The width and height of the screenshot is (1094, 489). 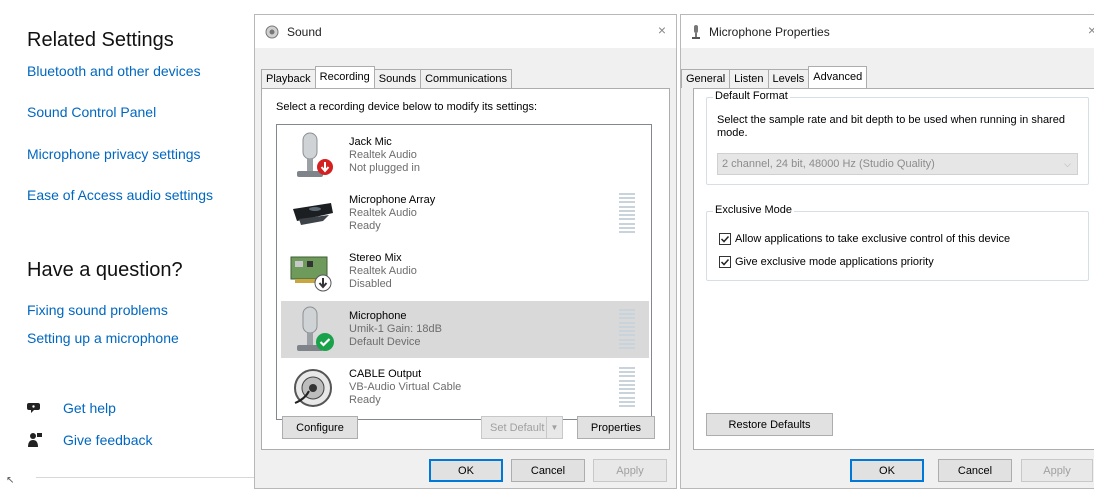 What do you see at coordinates (385, 374) in the screenshot?
I see `device-name: CABLE Output` at bounding box center [385, 374].